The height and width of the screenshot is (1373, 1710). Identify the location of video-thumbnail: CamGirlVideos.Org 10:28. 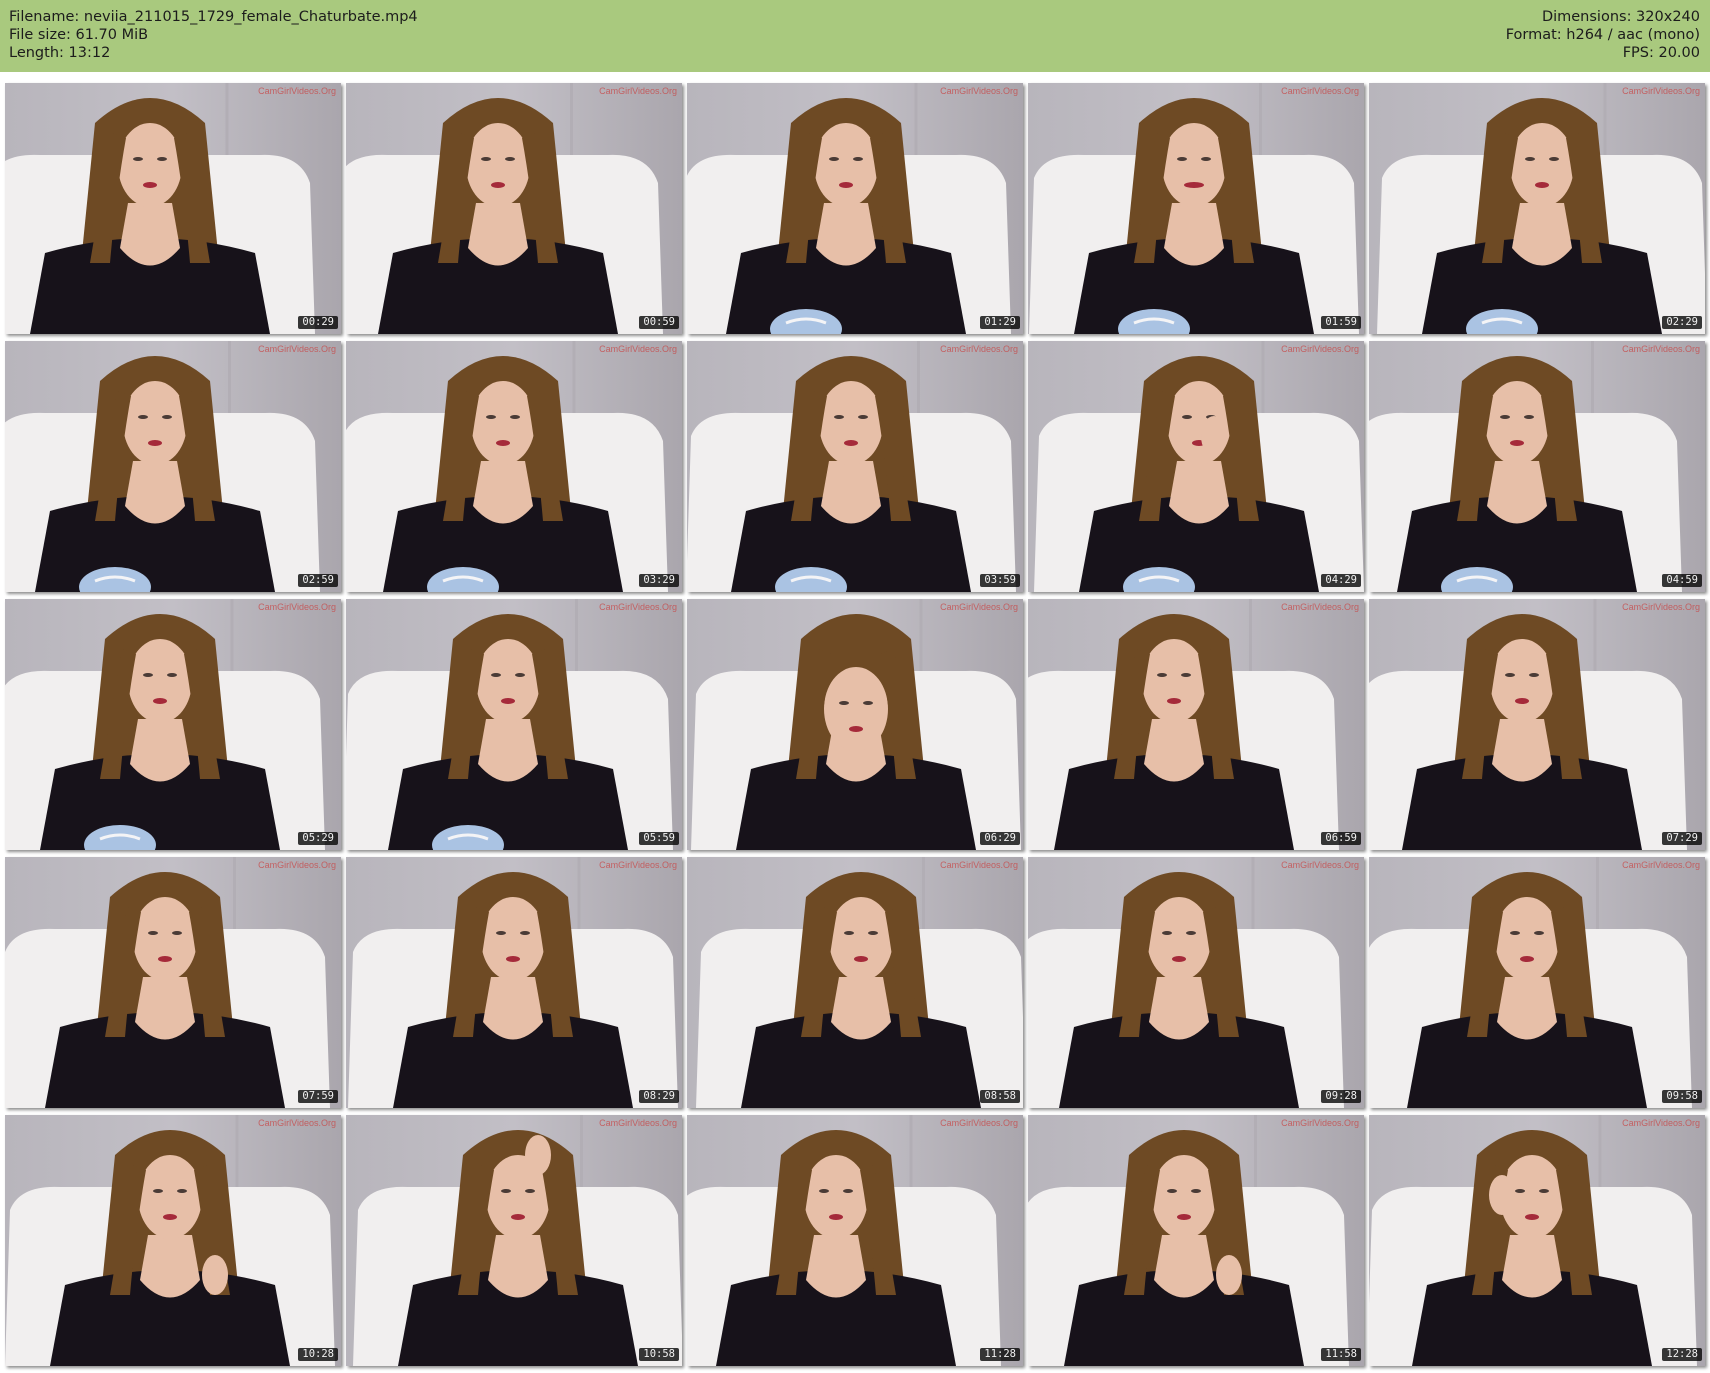
(173, 1240).